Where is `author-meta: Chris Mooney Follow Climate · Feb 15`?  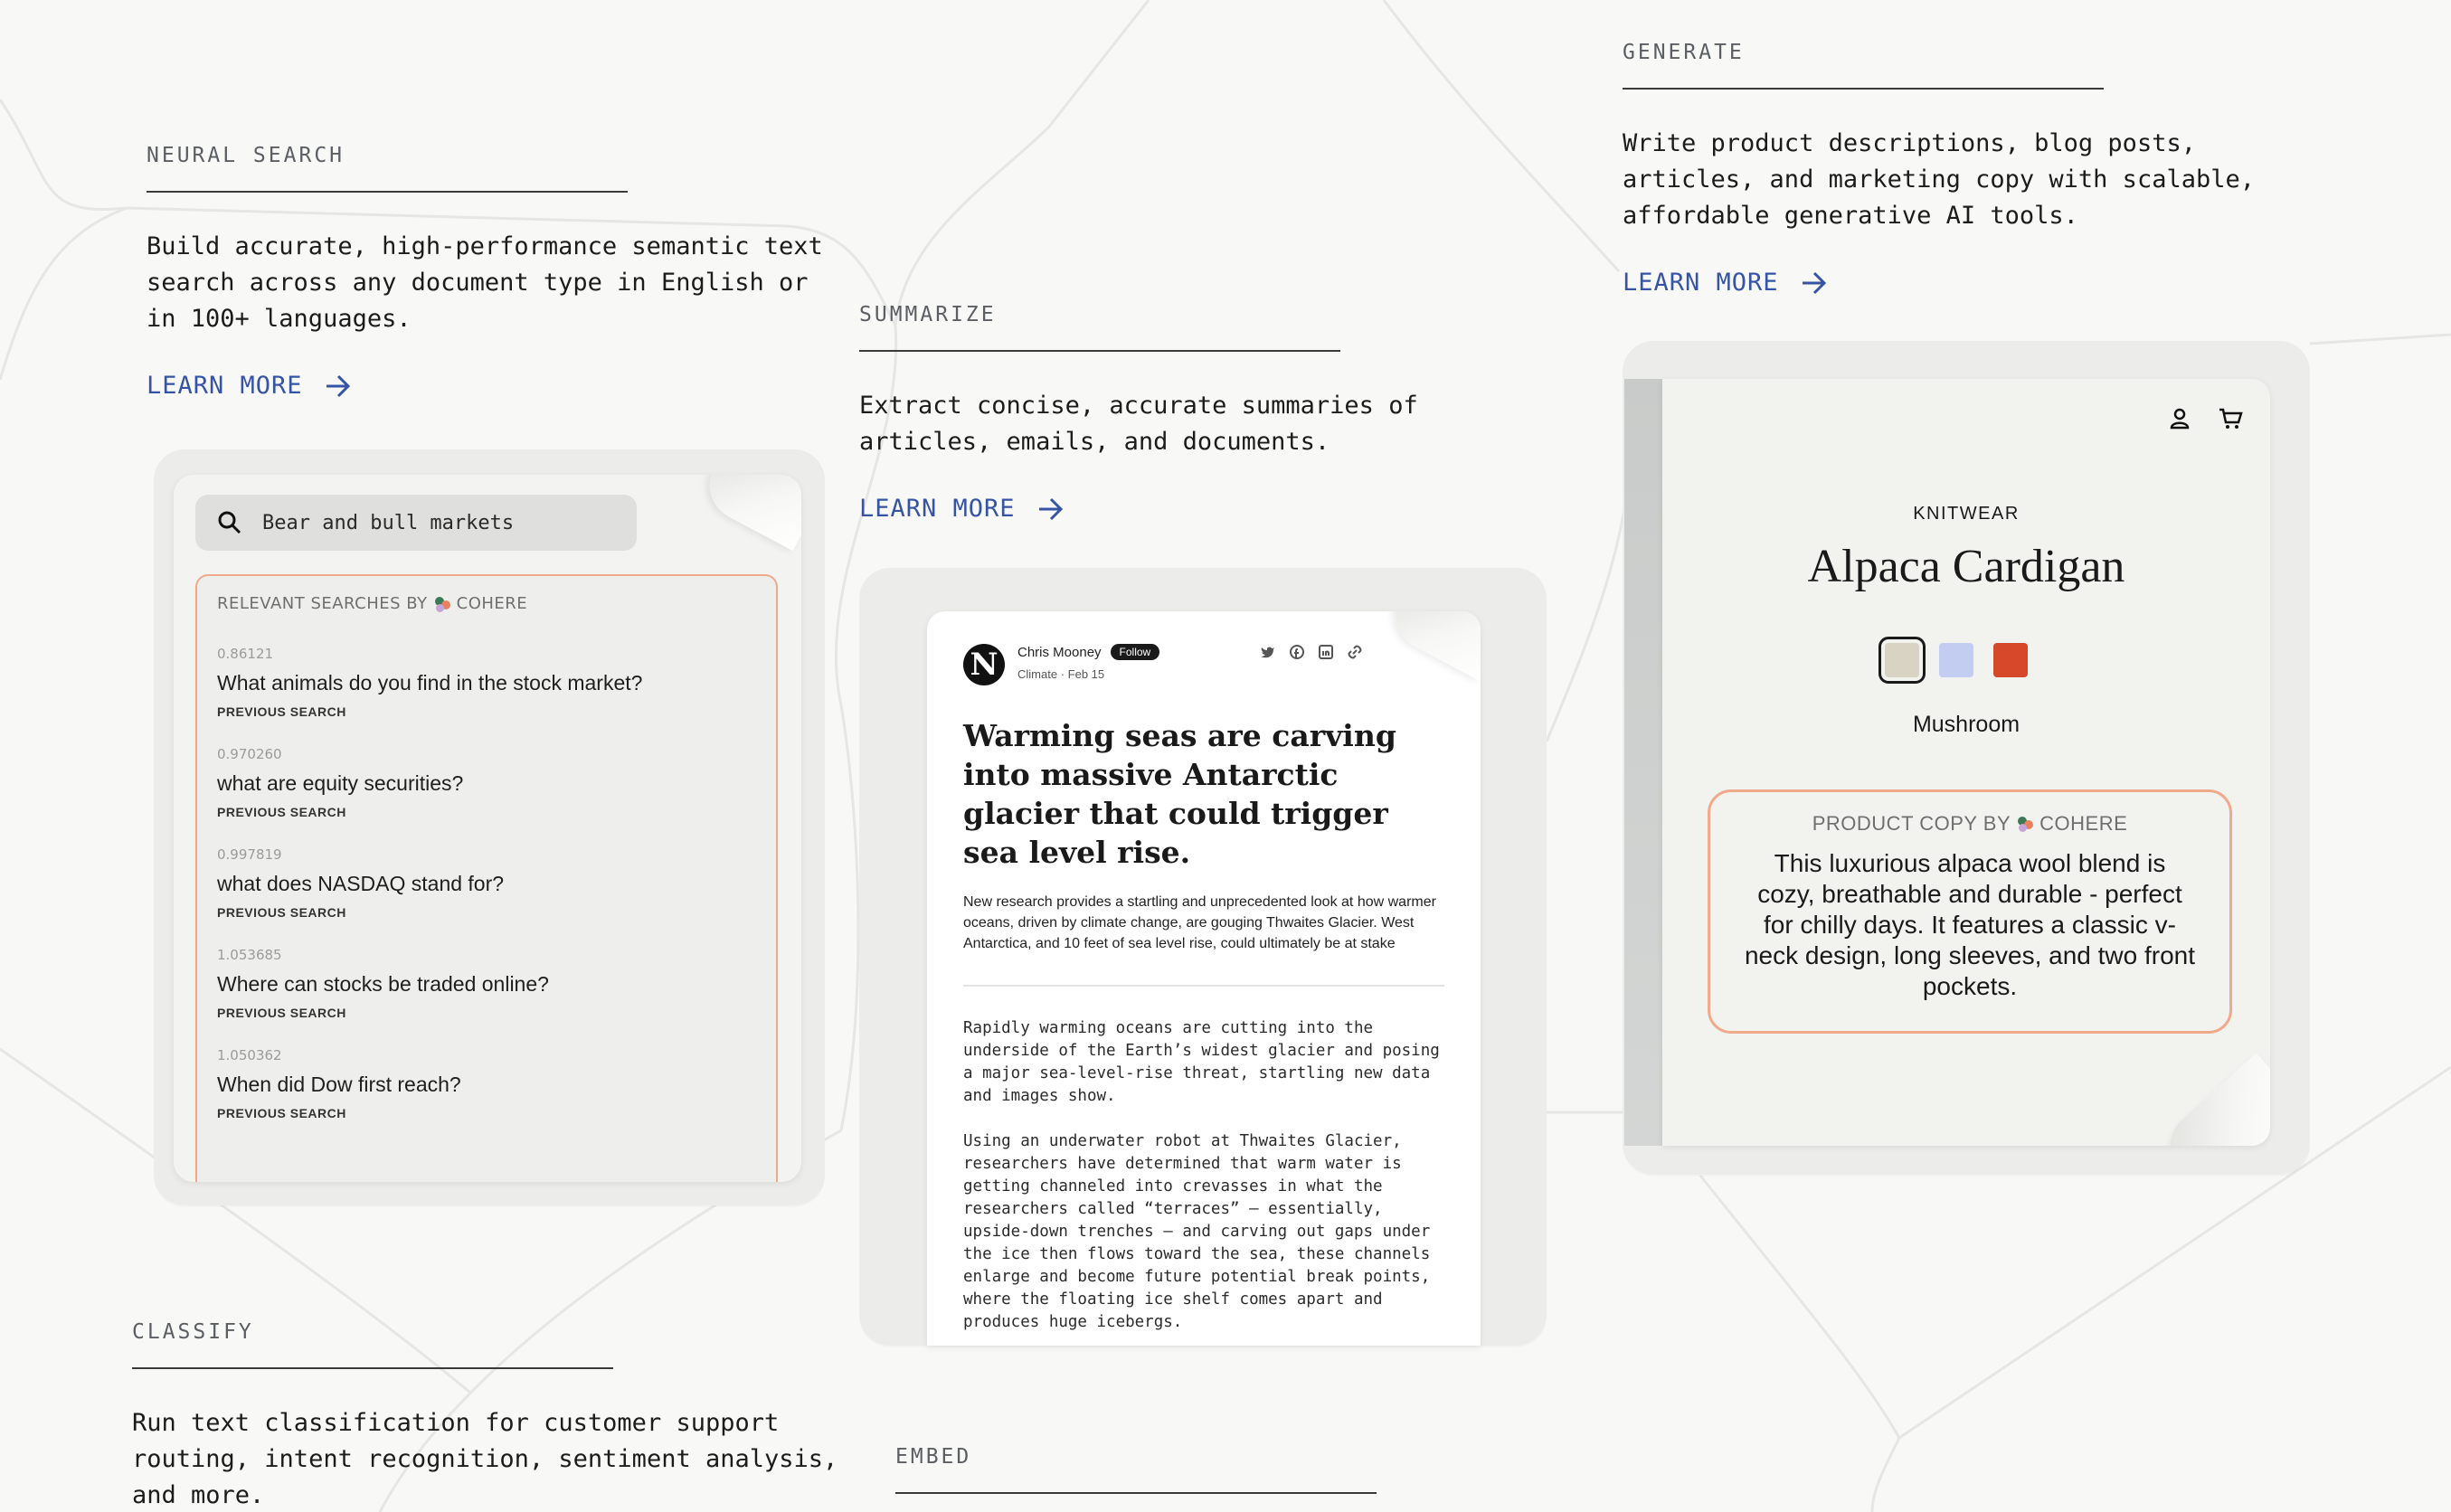
author-meta: Chris Mooney Follow Climate · Feb 15 is located at coordinates (1088, 662).